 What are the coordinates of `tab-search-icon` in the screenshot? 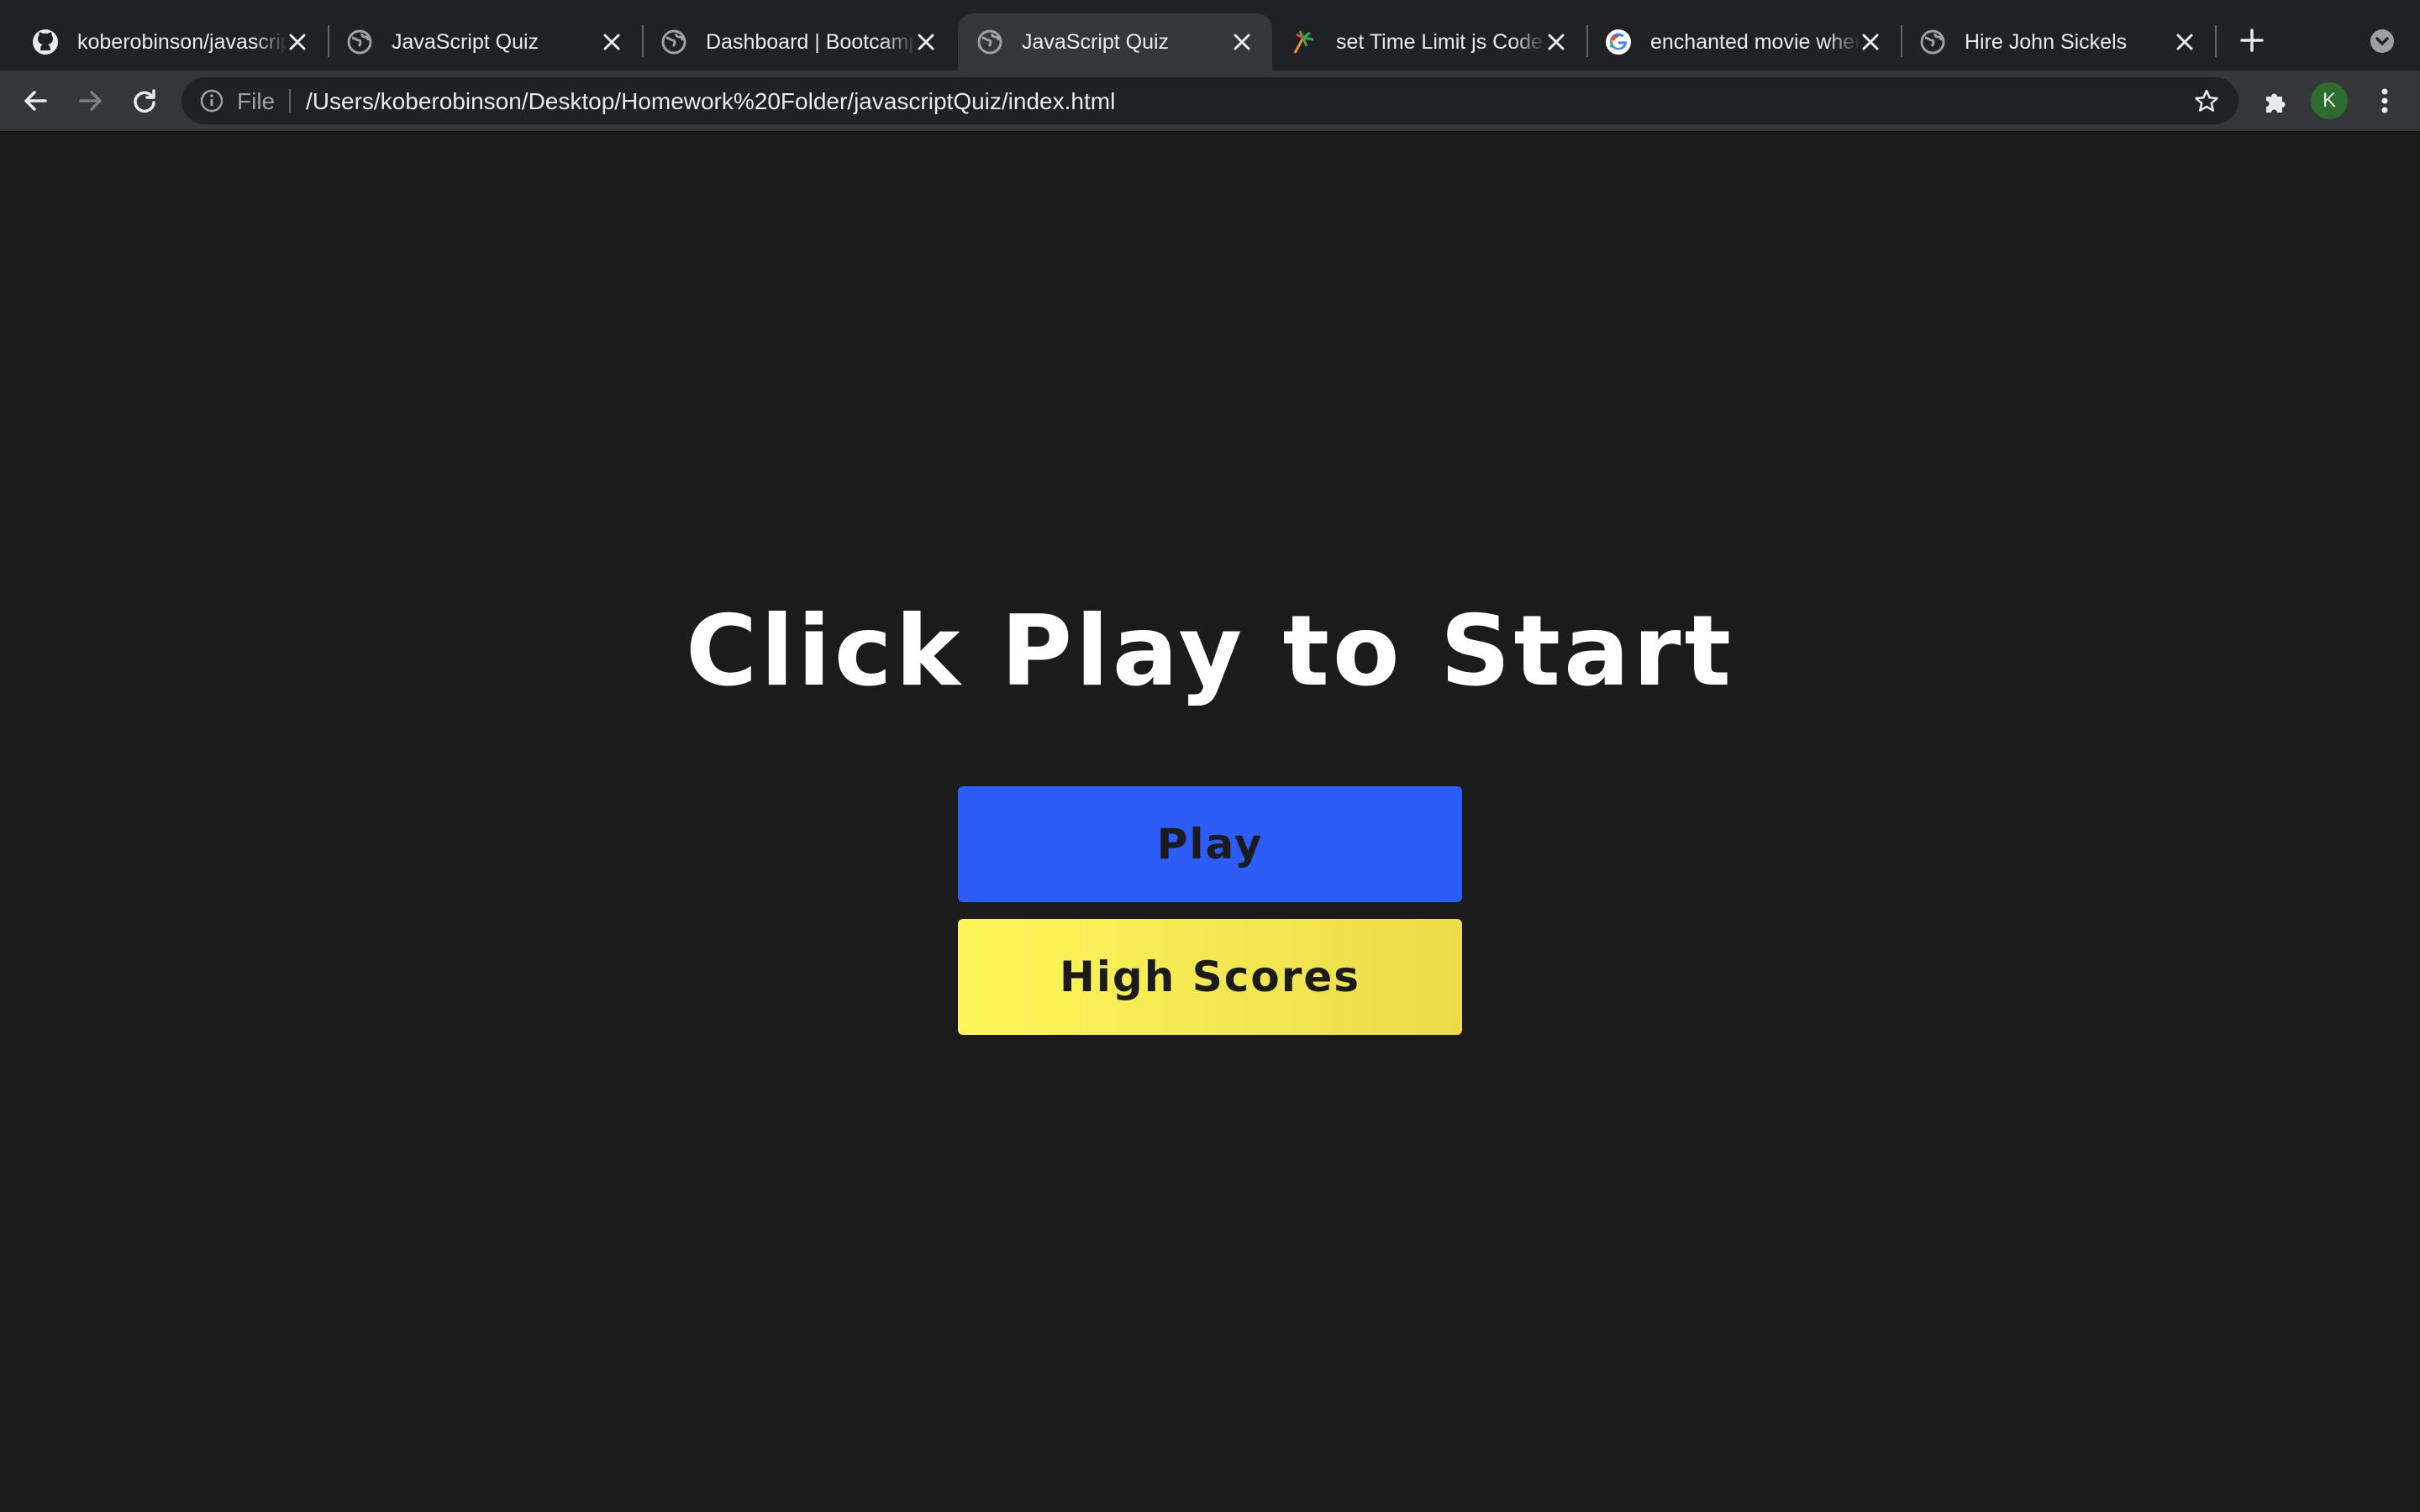 It's located at (2382, 41).